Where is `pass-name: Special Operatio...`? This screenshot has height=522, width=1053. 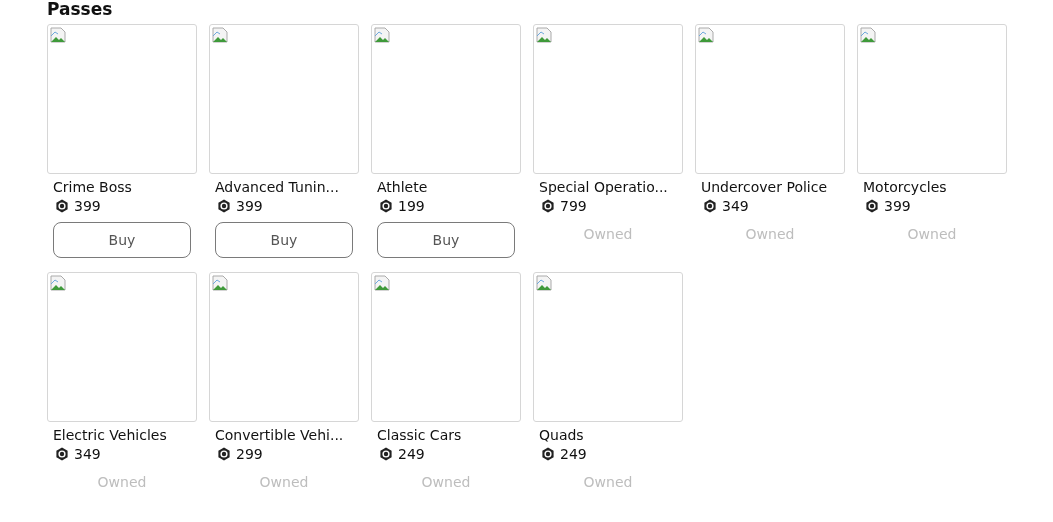
pass-name: Special Operatio... is located at coordinates (604, 187).